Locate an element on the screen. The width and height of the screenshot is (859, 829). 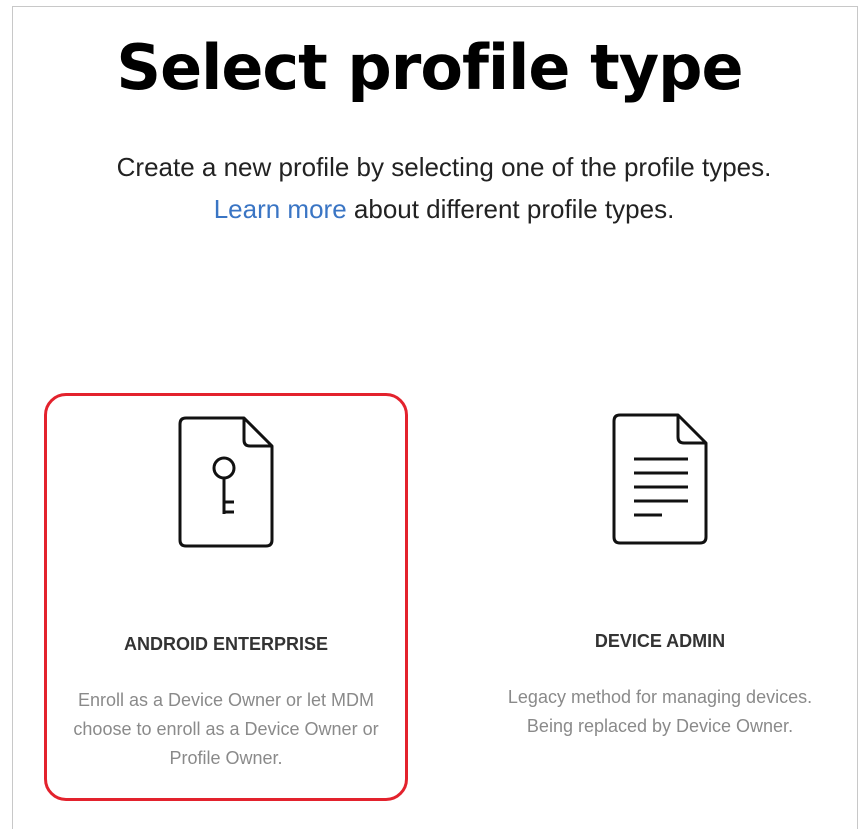
learn-more-link: Learn more is located at coordinates (280, 209).